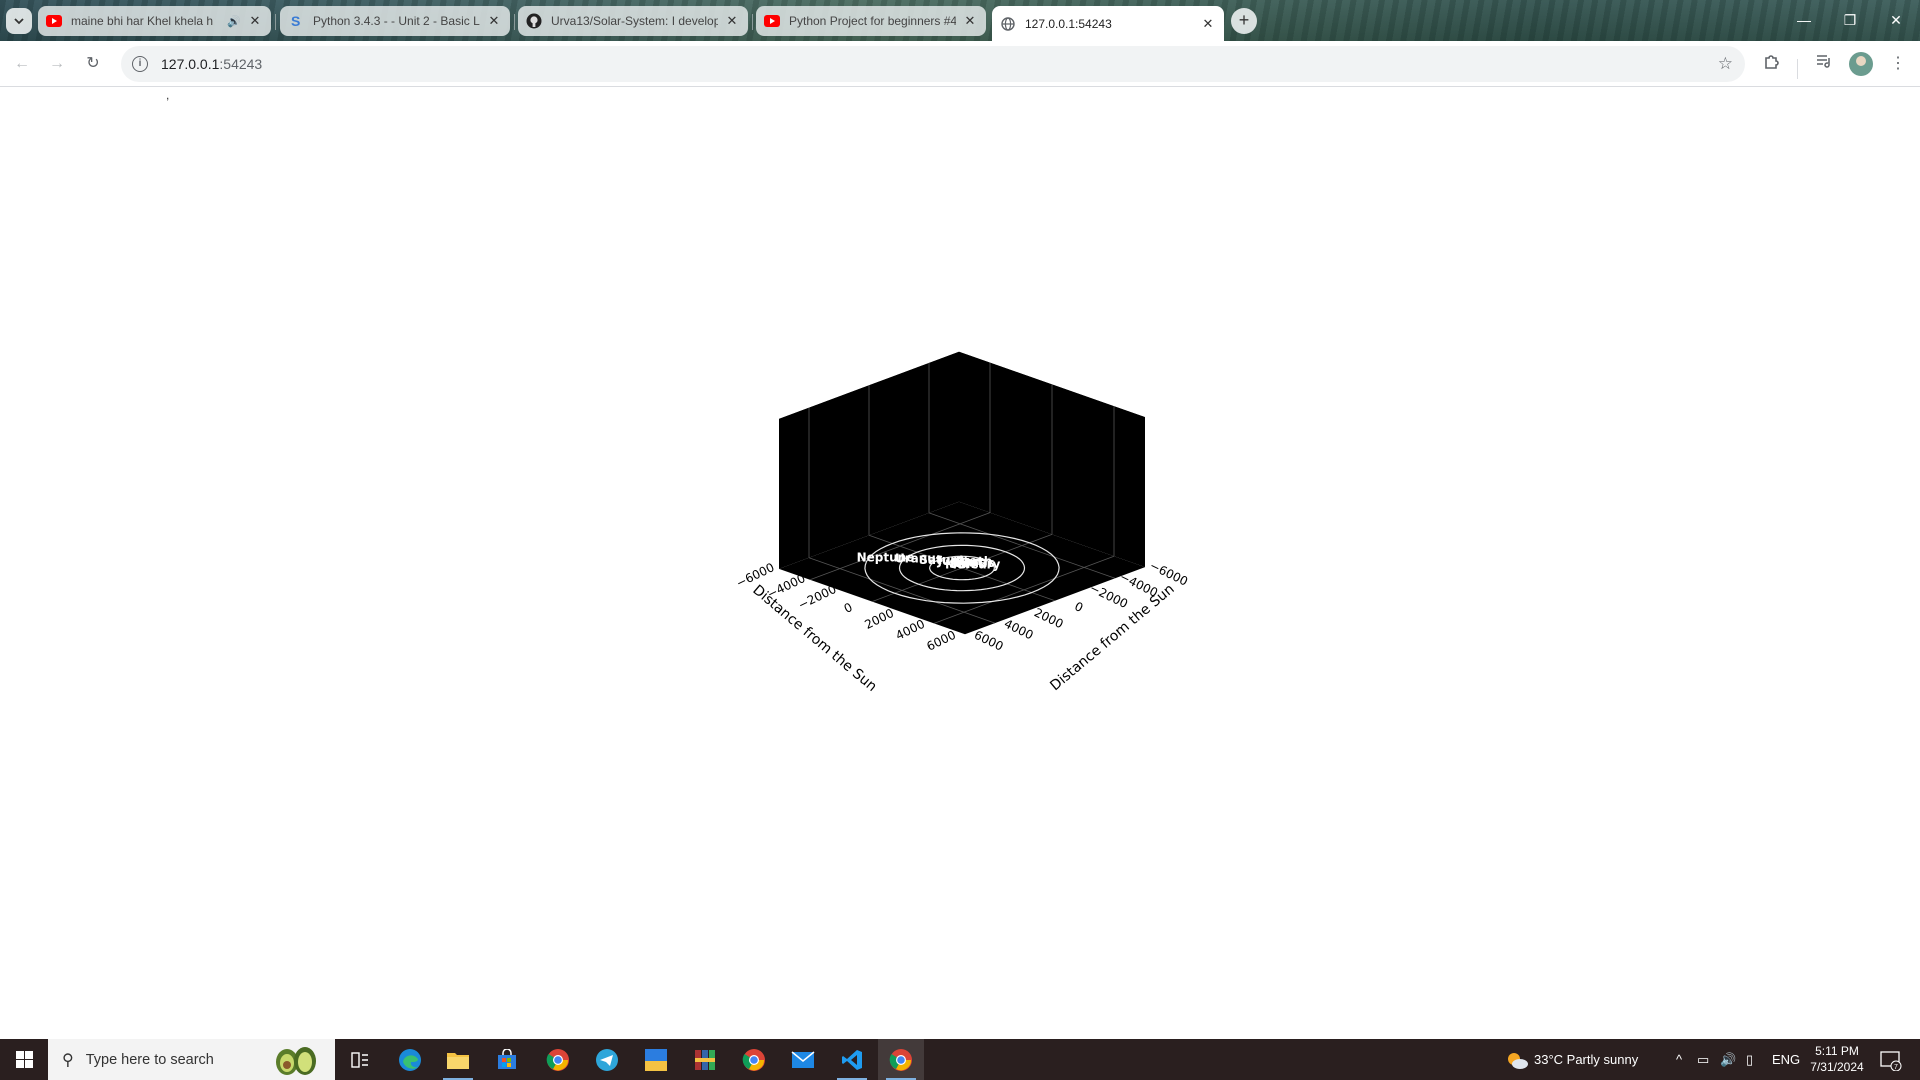 This screenshot has height=1080, width=1920. Describe the element at coordinates (933, 64) in the screenshot. I see `address-bar: i 127.0.0.1:54243 ☆` at that location.